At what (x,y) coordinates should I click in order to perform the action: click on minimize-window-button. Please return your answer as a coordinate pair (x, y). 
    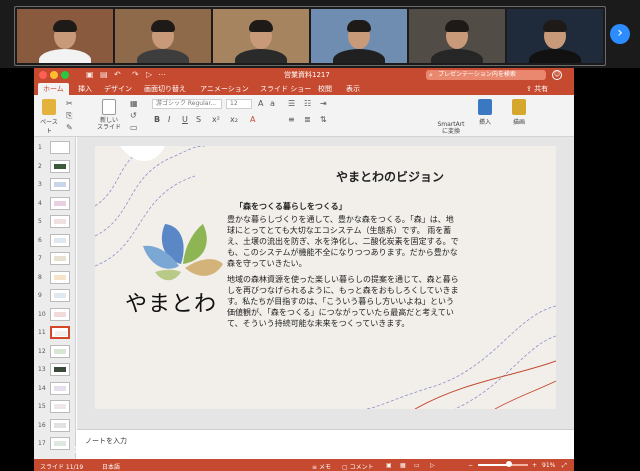
    Looking at the image, I should click on (54, 75).